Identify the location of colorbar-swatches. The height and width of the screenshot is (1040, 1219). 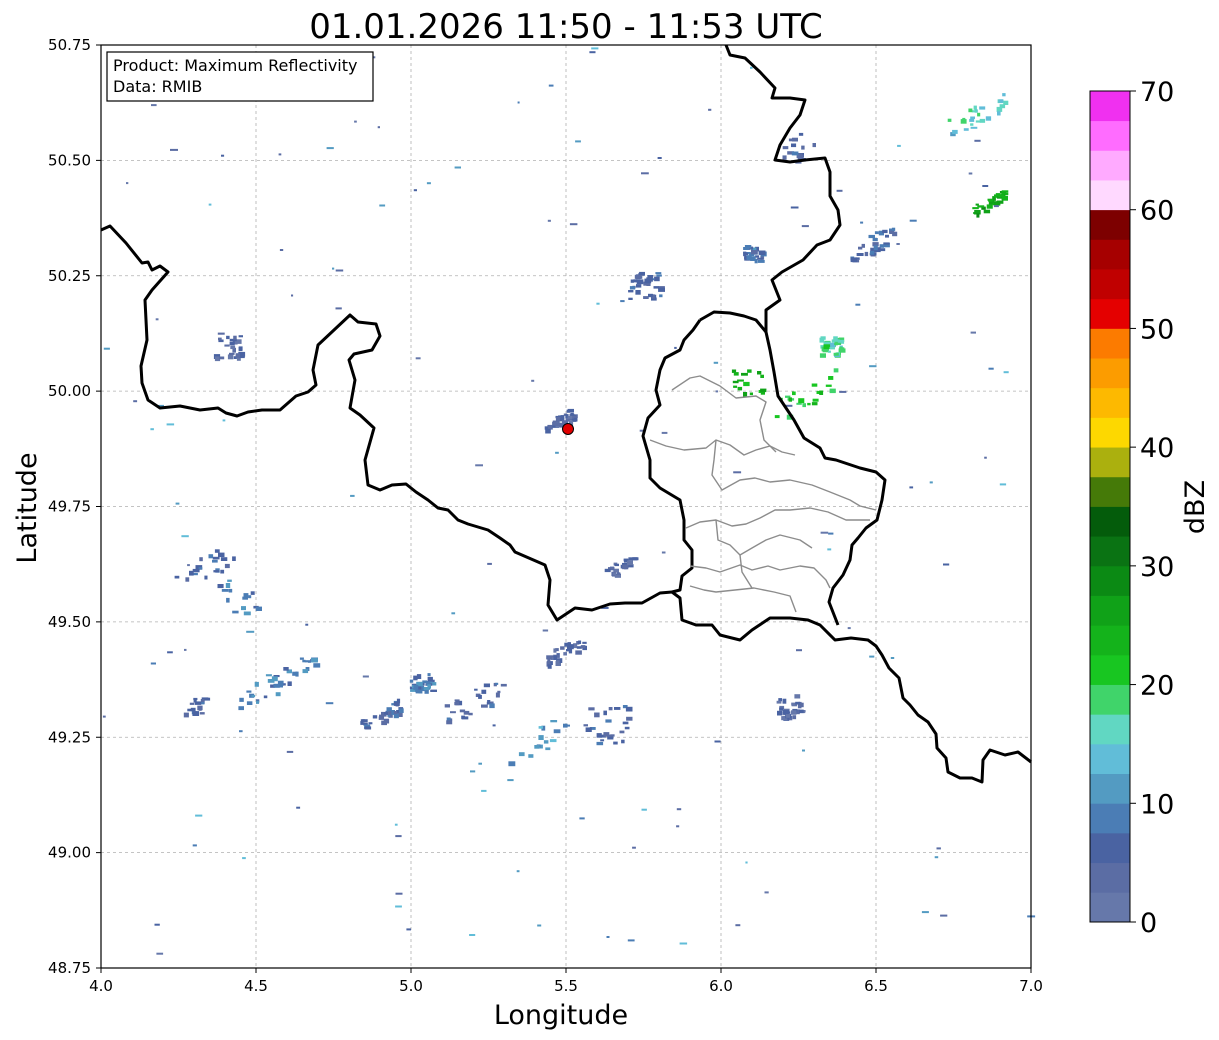
(1110, 507).